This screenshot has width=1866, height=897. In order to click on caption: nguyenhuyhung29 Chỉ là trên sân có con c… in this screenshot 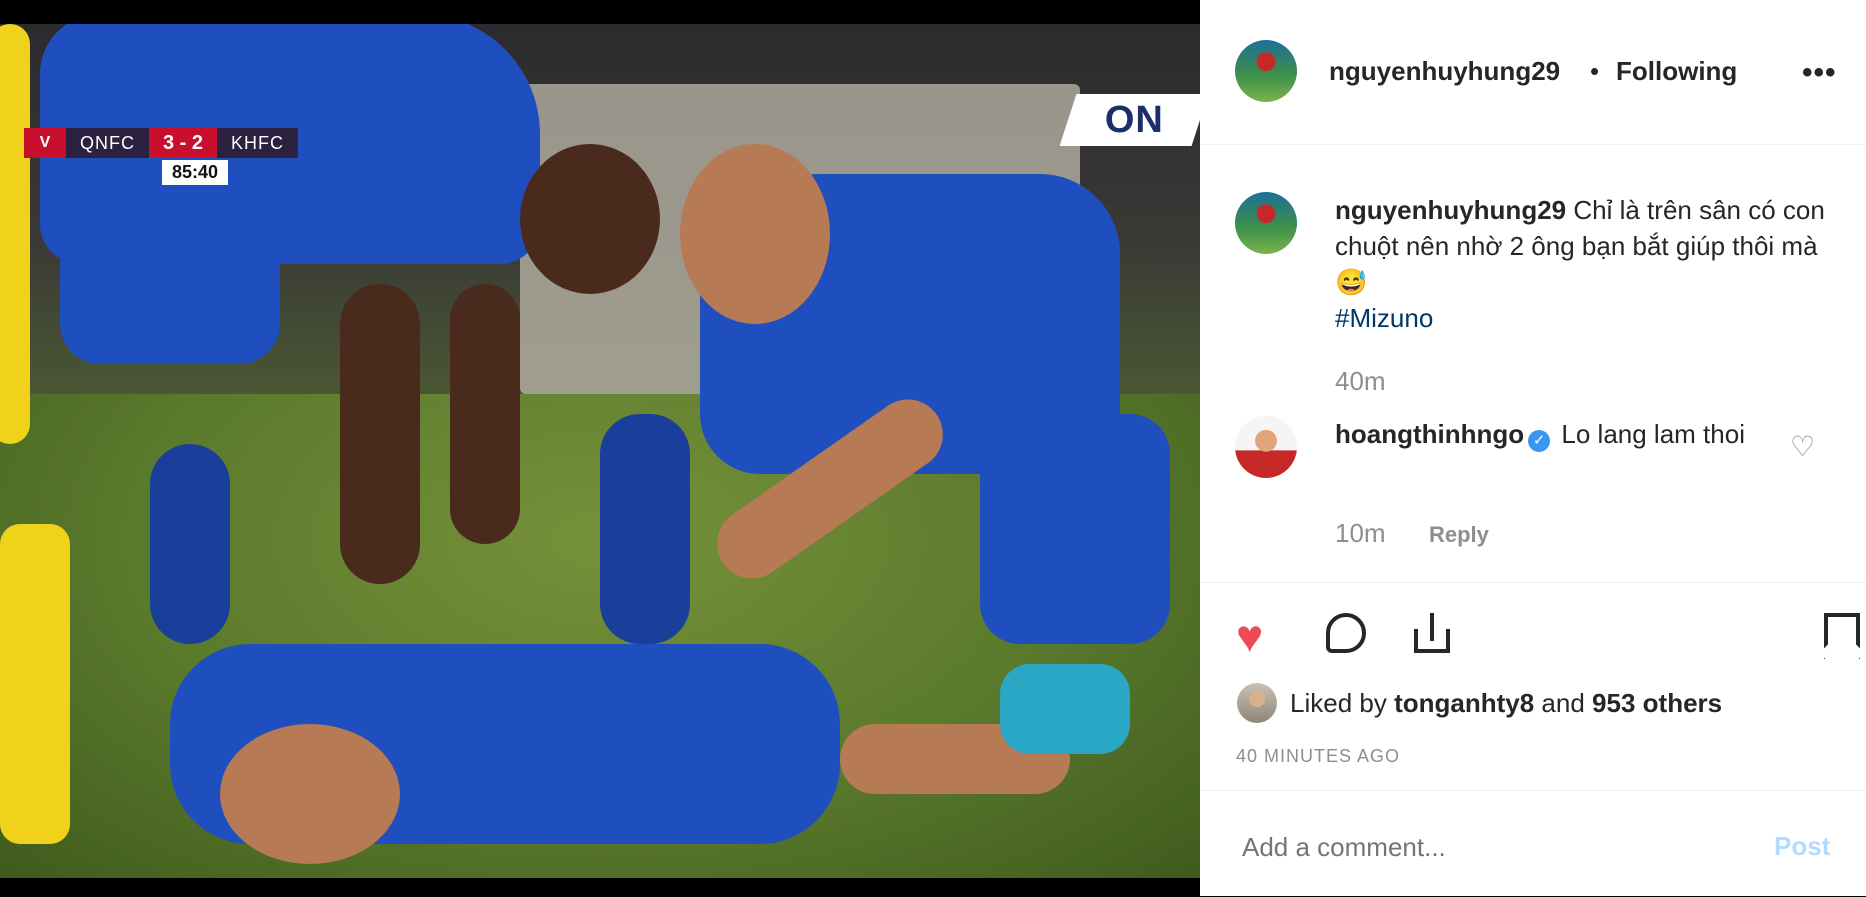, I will do `click(1580, 264)`.